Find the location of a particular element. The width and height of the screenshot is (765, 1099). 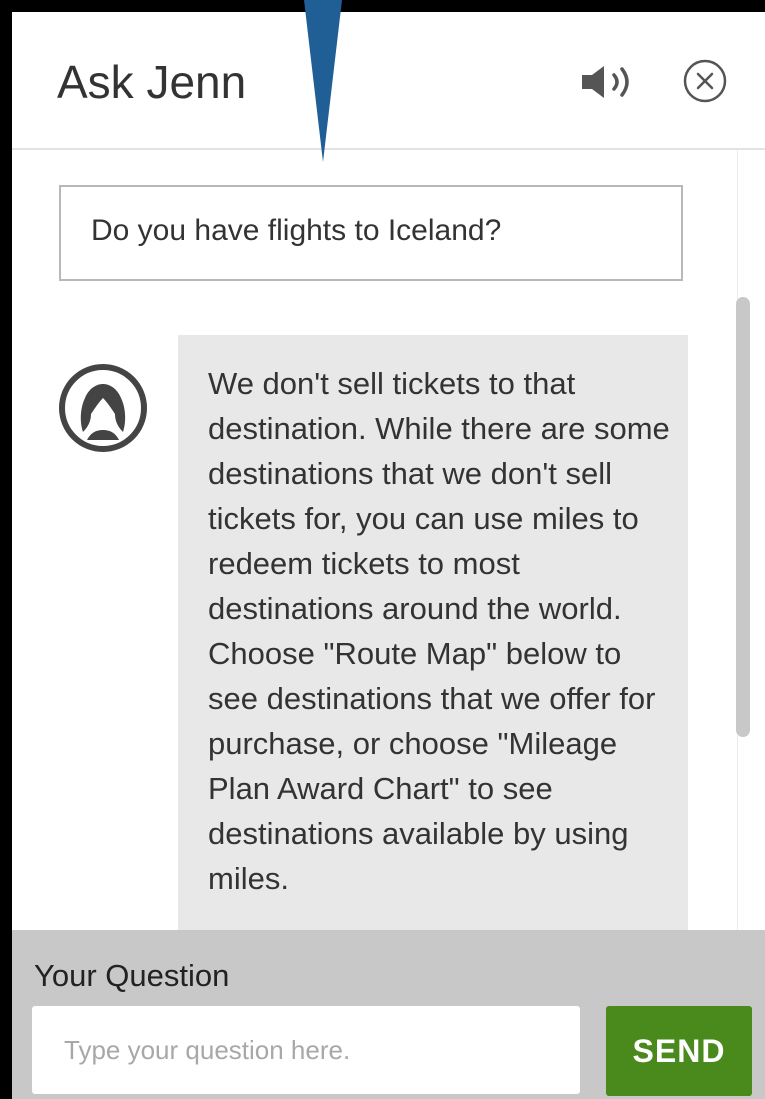

speaker-icon is located at coordinates (608, 82).